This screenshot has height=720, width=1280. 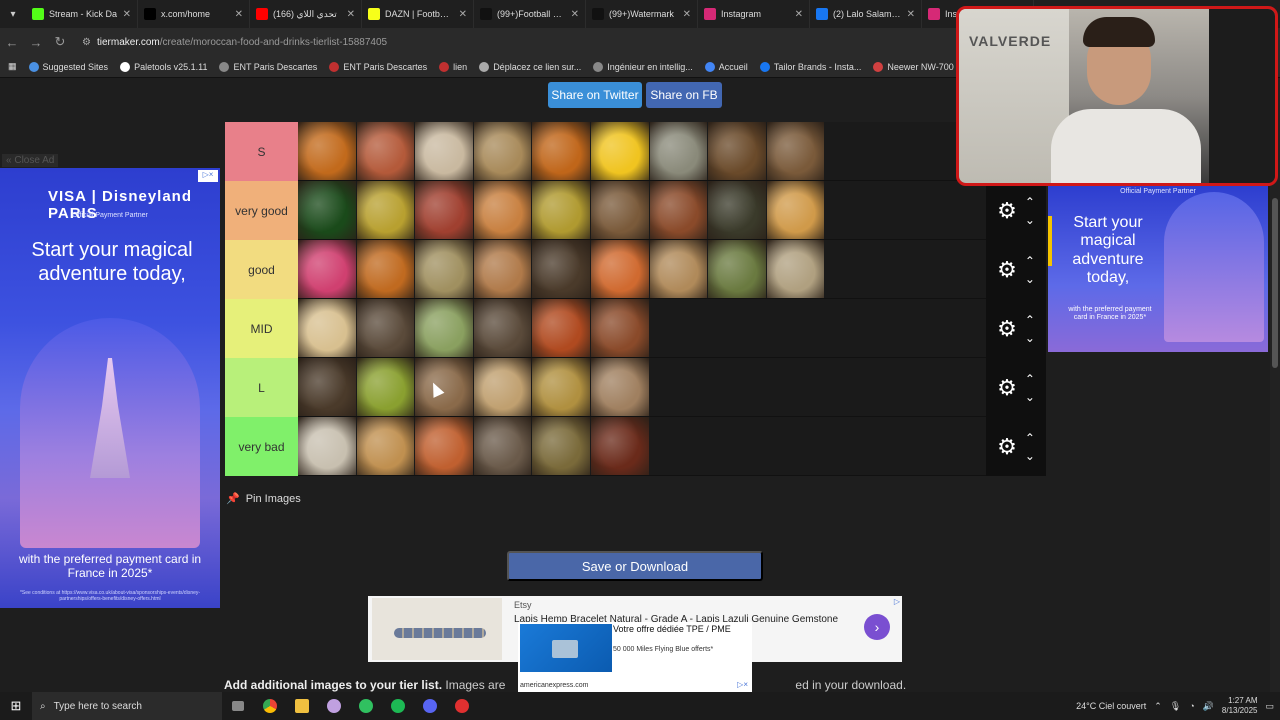 I want to click on volume-icon: 🔊, so click(x=1208, y=706).